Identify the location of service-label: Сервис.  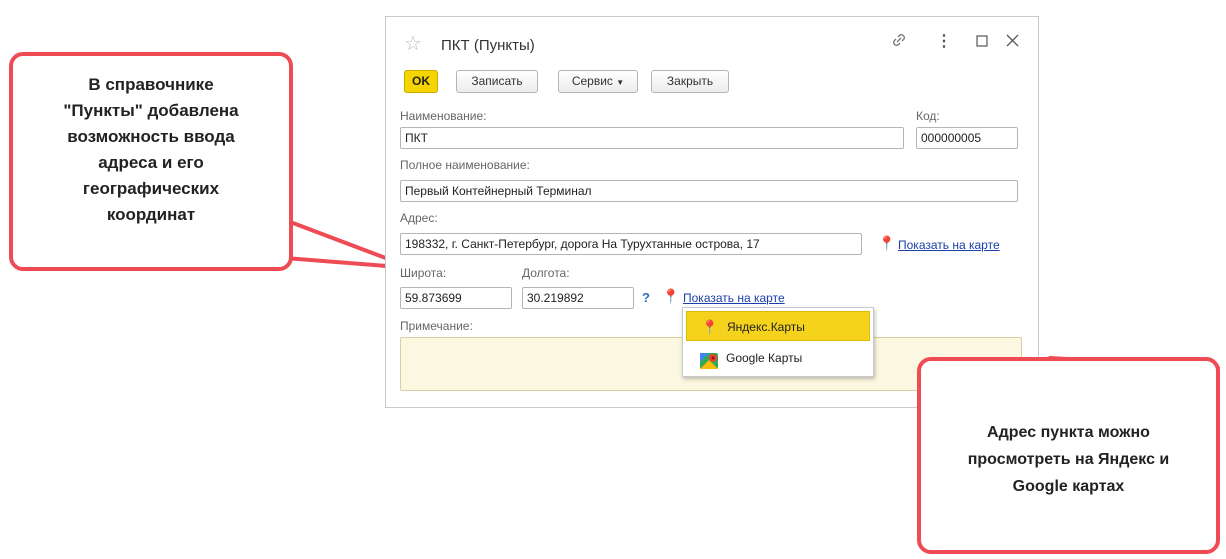
(592, 81).